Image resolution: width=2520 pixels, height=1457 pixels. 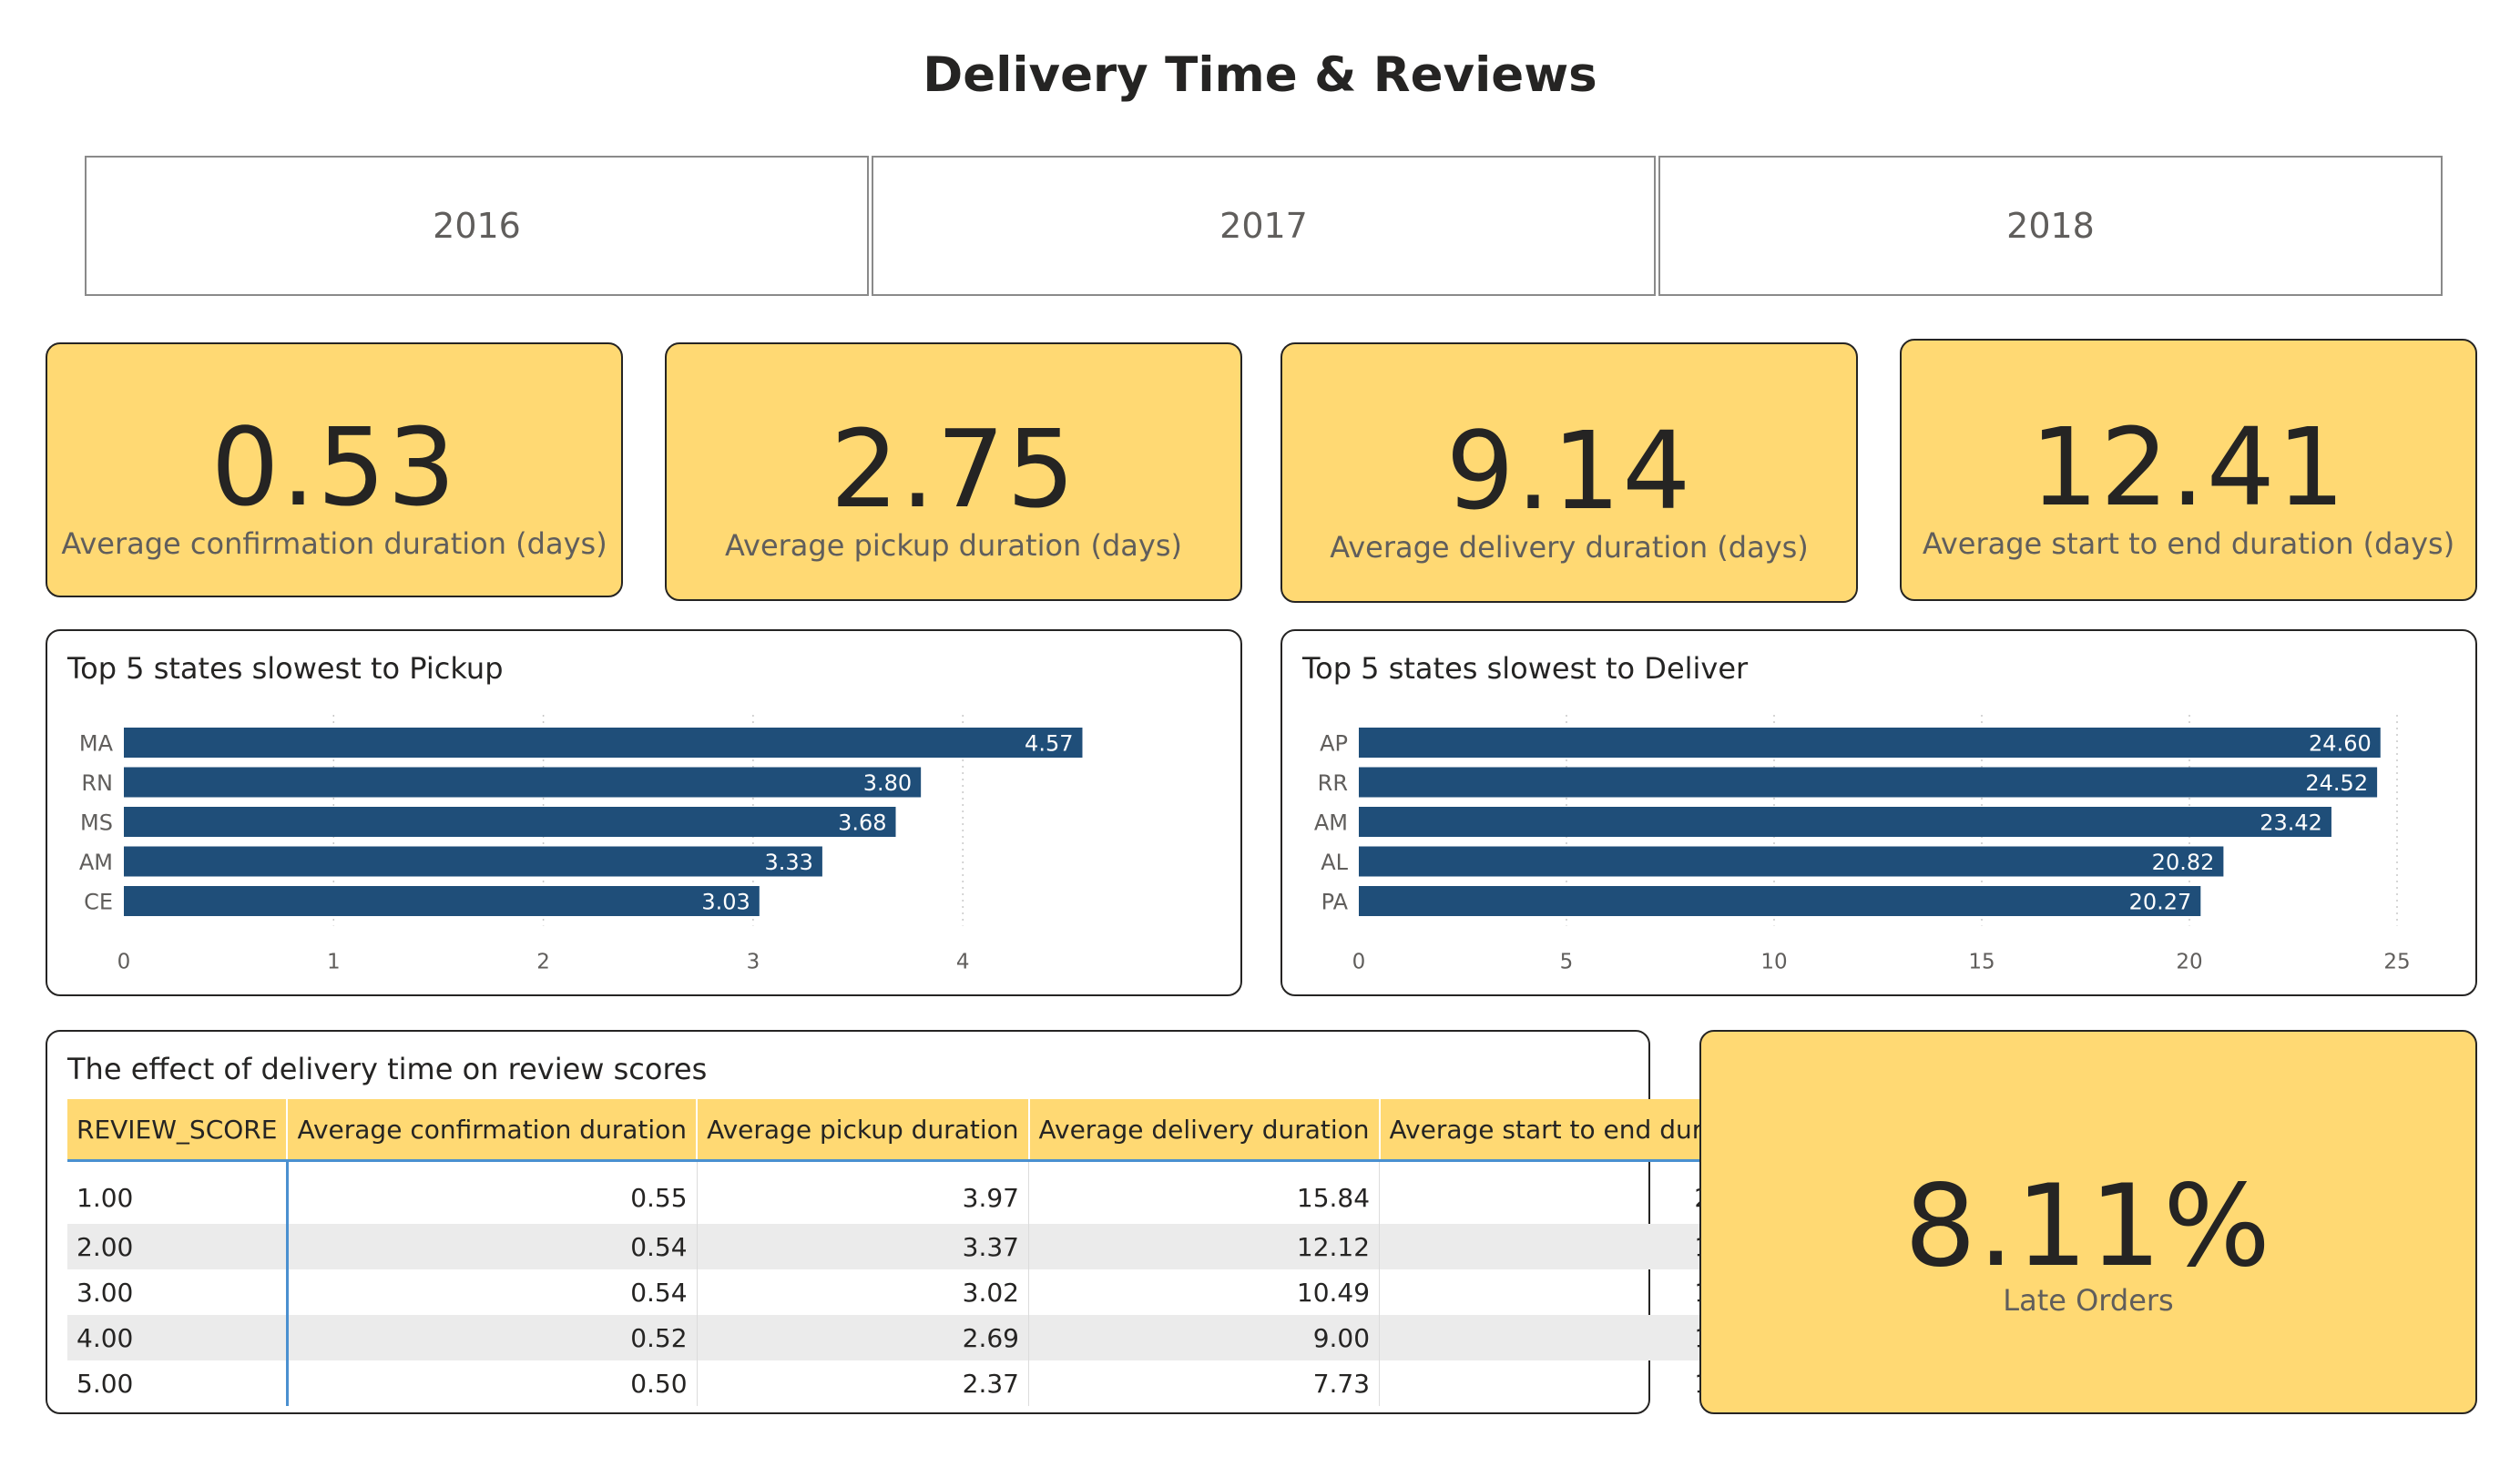 What do you see at coordinates (1569, 547) in the screenshot?
I see `kpi-label: Average delivery duration (days)` at bounding box center [1569, 547].